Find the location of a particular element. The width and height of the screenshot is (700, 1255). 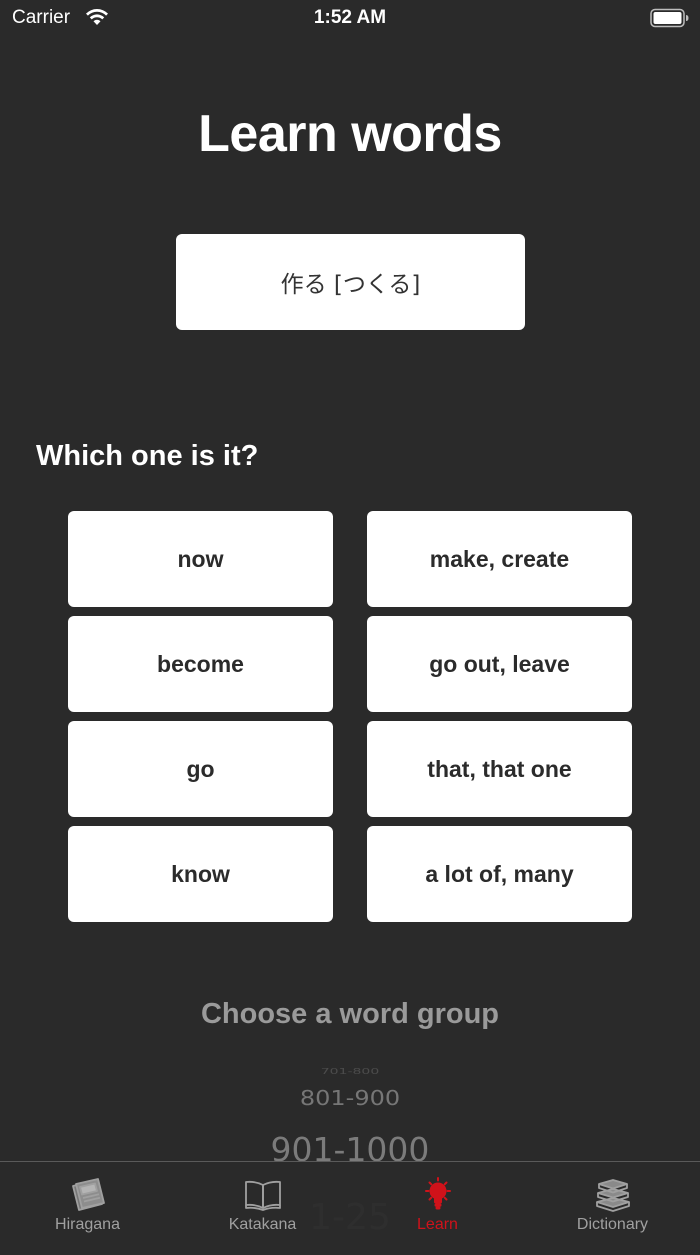

tab-dictionary: Dictionary is located at coordinates (612, 1203).